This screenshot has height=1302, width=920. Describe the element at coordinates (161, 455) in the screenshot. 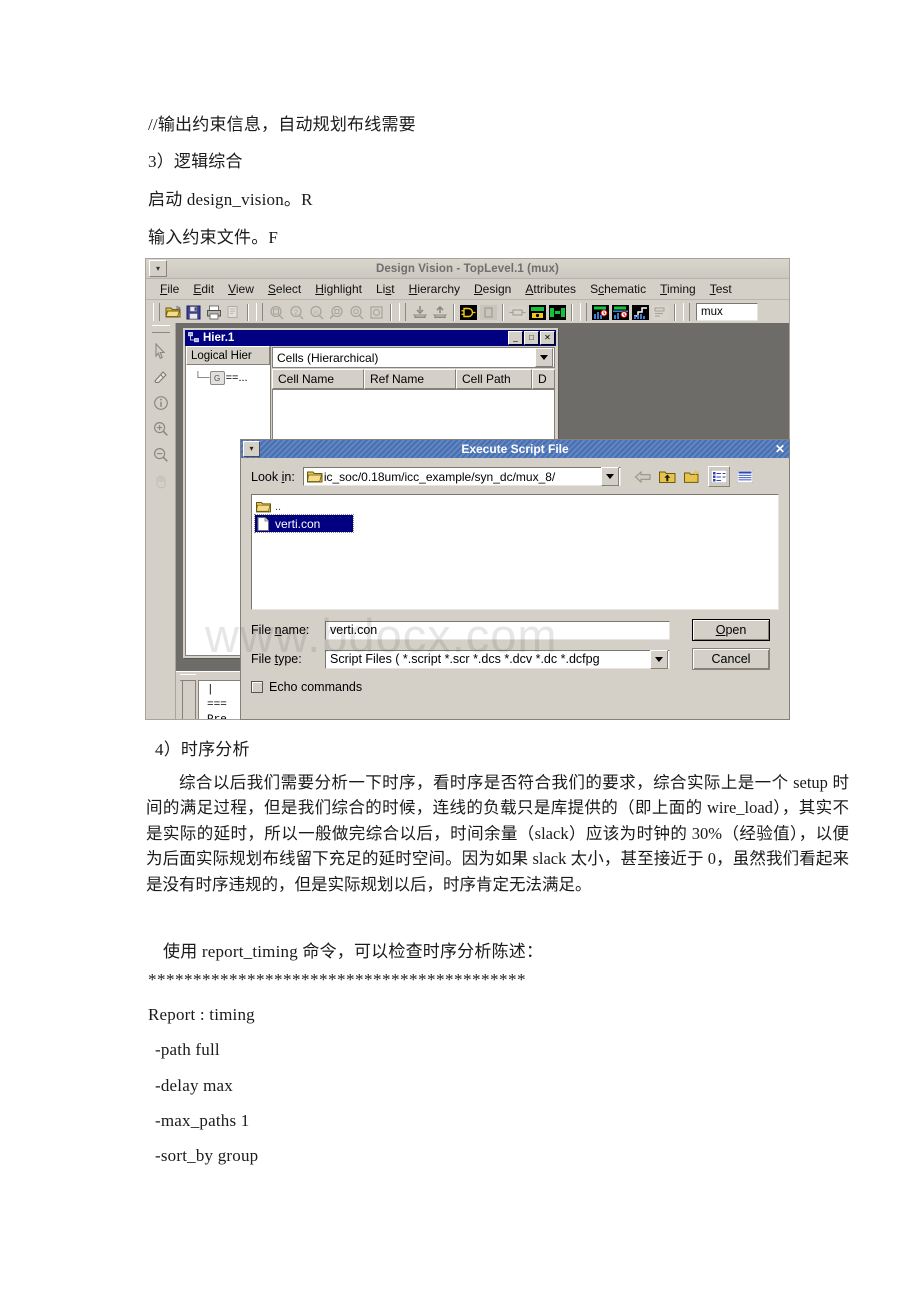

I see `zoom-out-icon` at that location.